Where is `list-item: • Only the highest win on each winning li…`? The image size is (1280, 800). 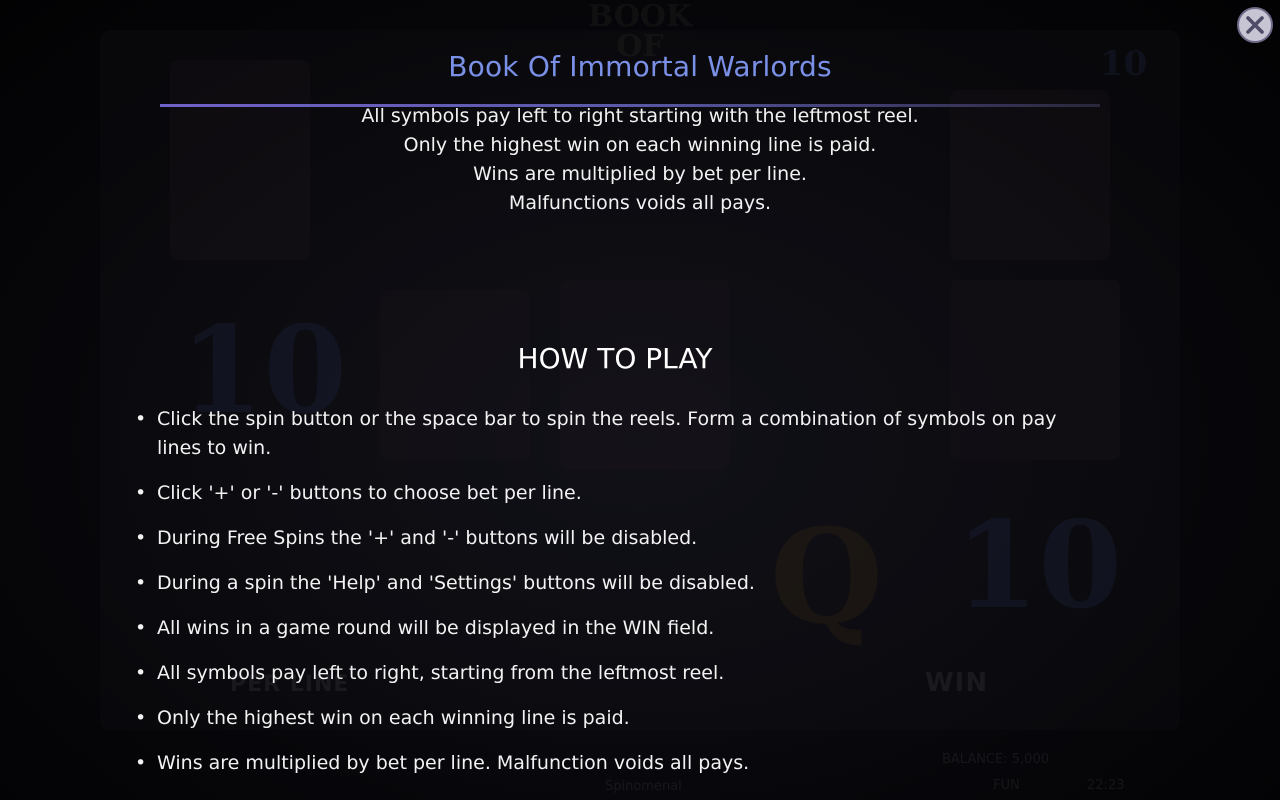 list-item: • Only the highest win on each winning li… is located at coordinates (610, 718).